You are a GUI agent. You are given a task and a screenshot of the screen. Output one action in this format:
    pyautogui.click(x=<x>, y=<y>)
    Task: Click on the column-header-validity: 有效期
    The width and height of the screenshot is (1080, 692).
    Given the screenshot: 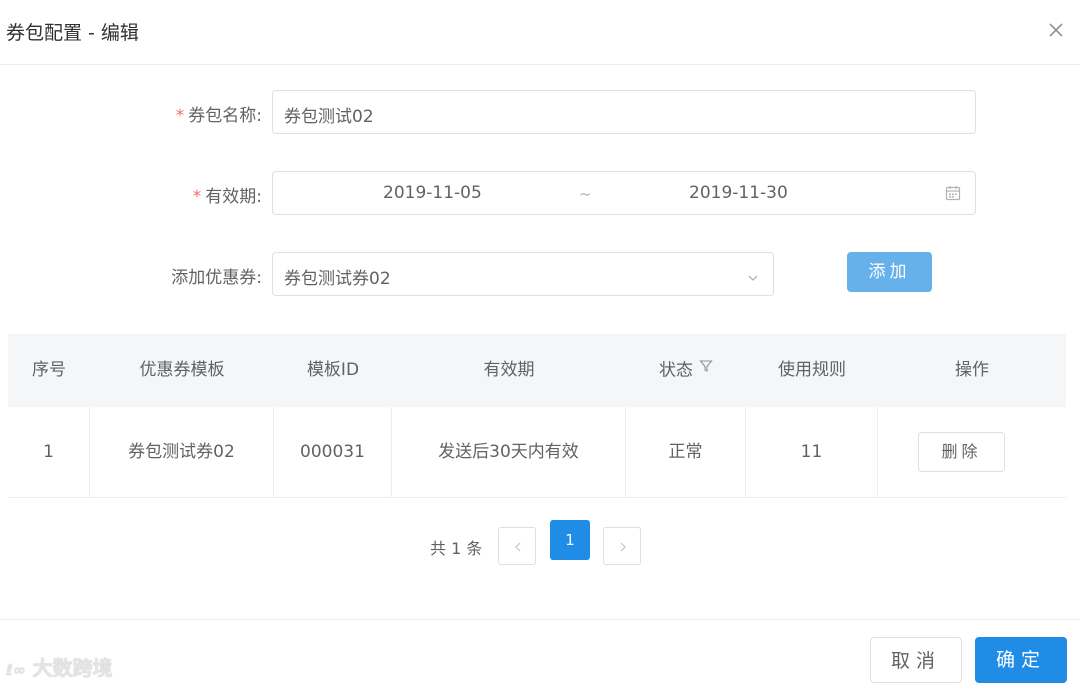 What is the action you would take?
    pyautogui.click(x=509, y=370)
    